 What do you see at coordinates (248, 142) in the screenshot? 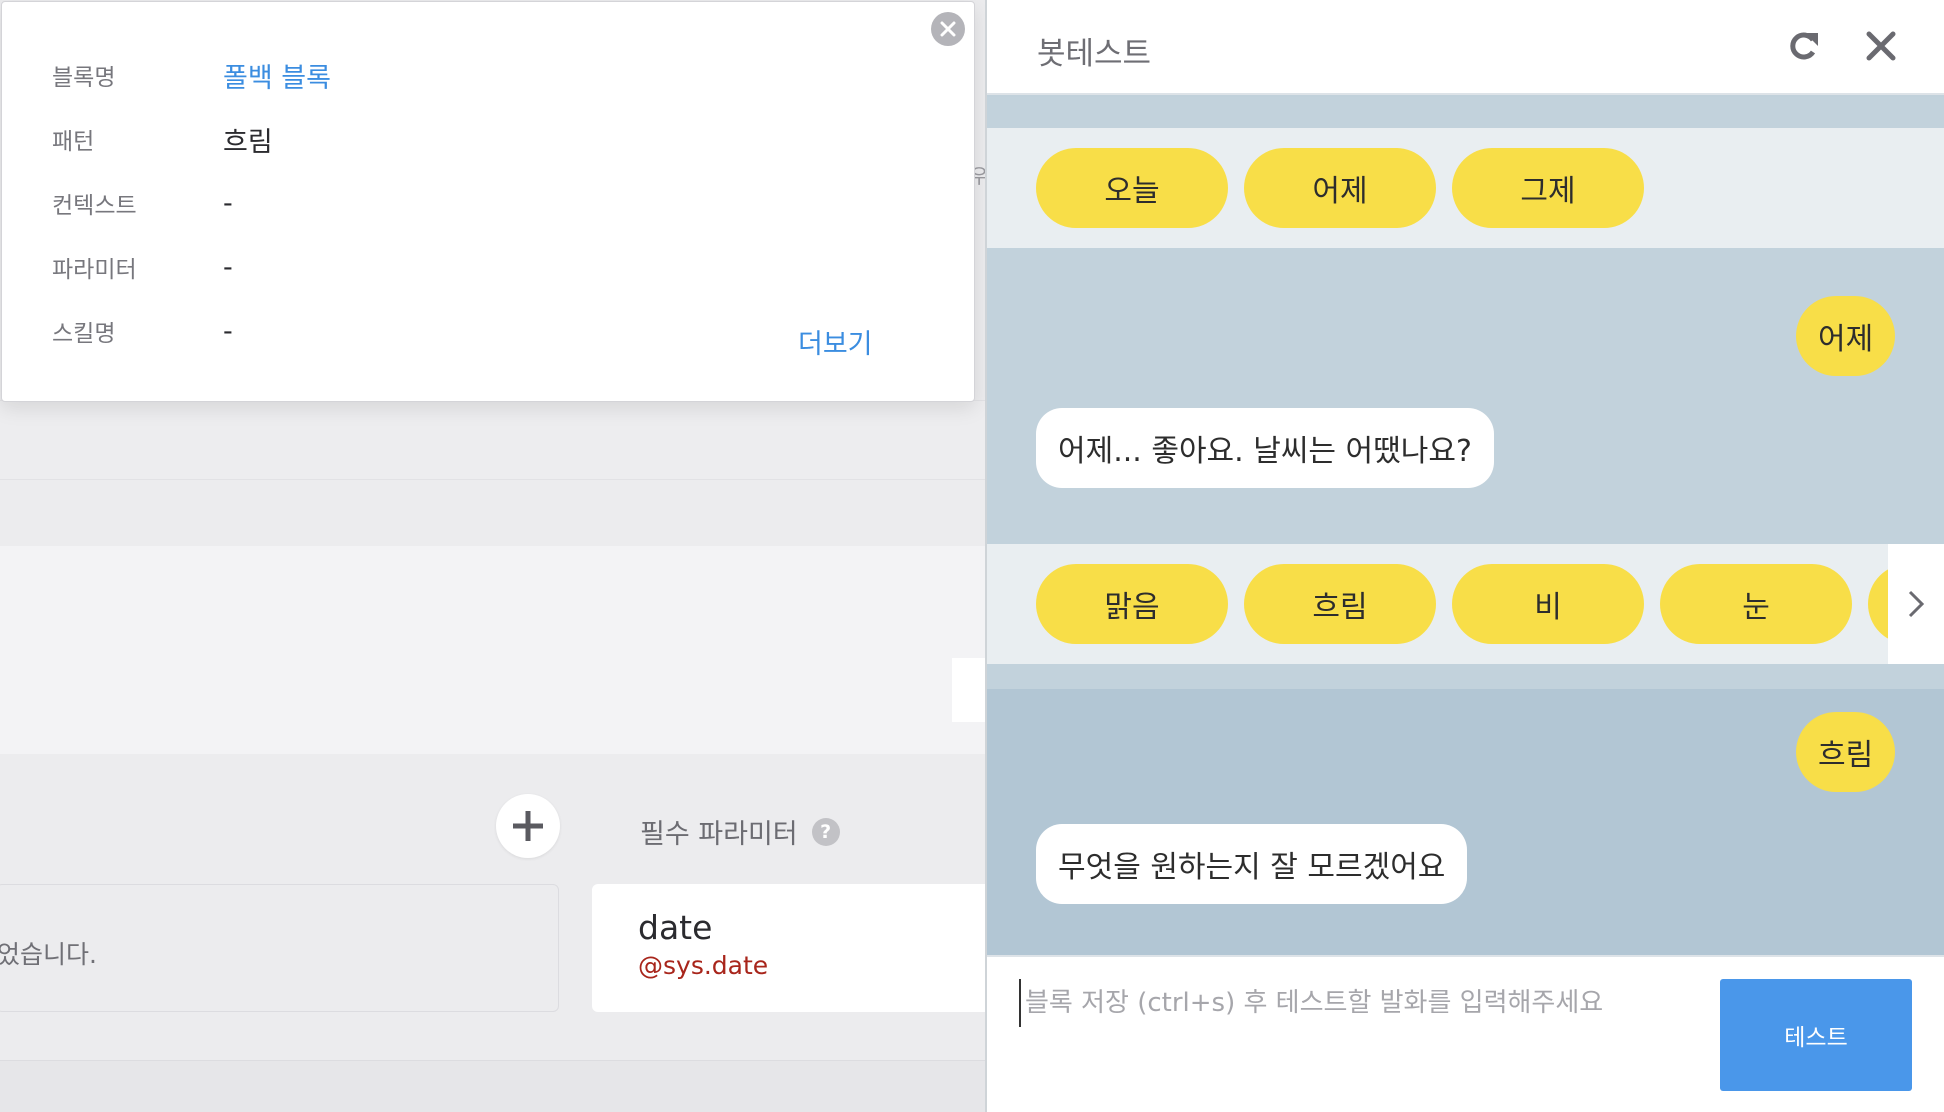
I see `info-value: 흐림` at bounding box center [248, 142].